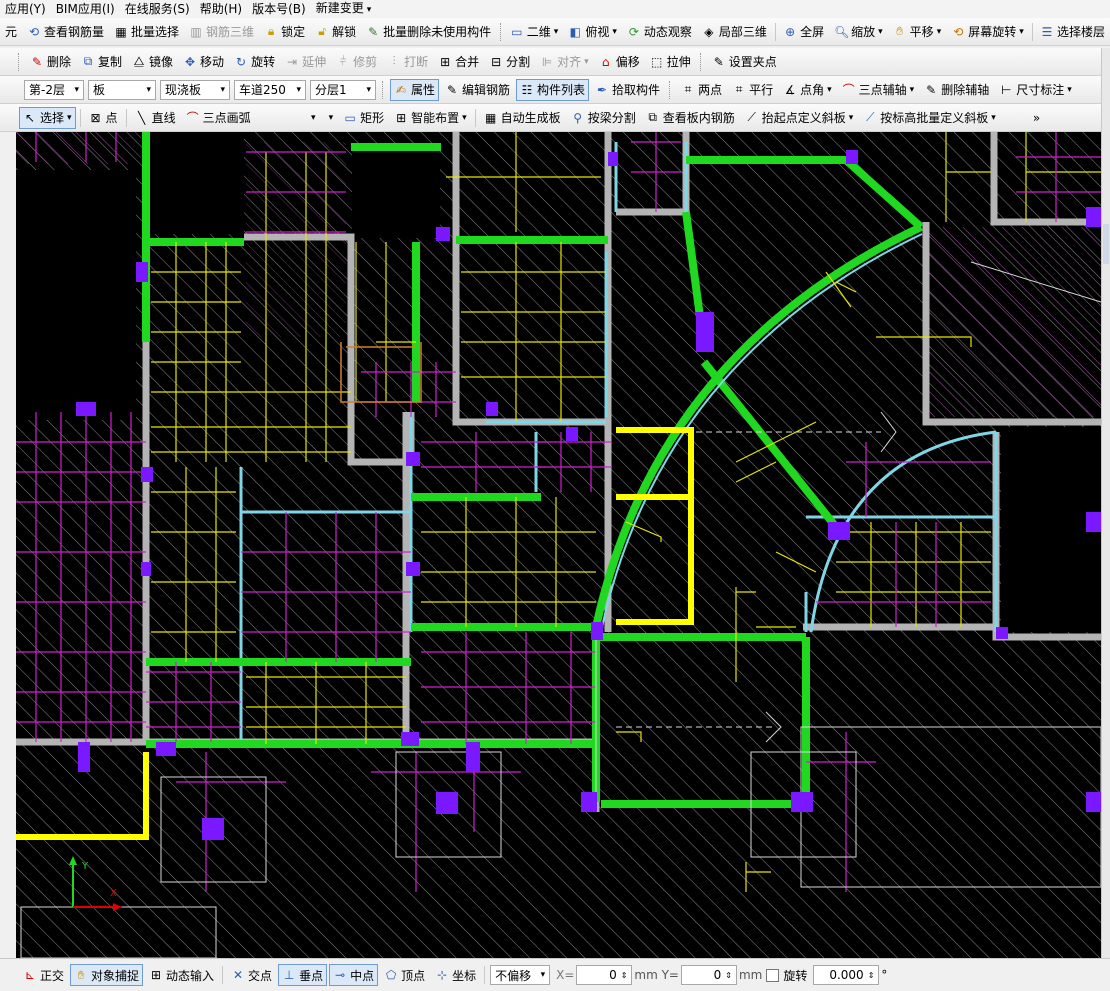 The image size is (1110, 991). What do you see at coordinates (458, 62) in the screenshot?
I see `merge-button: ⊞ 合并` at bounding box center [458, 62].